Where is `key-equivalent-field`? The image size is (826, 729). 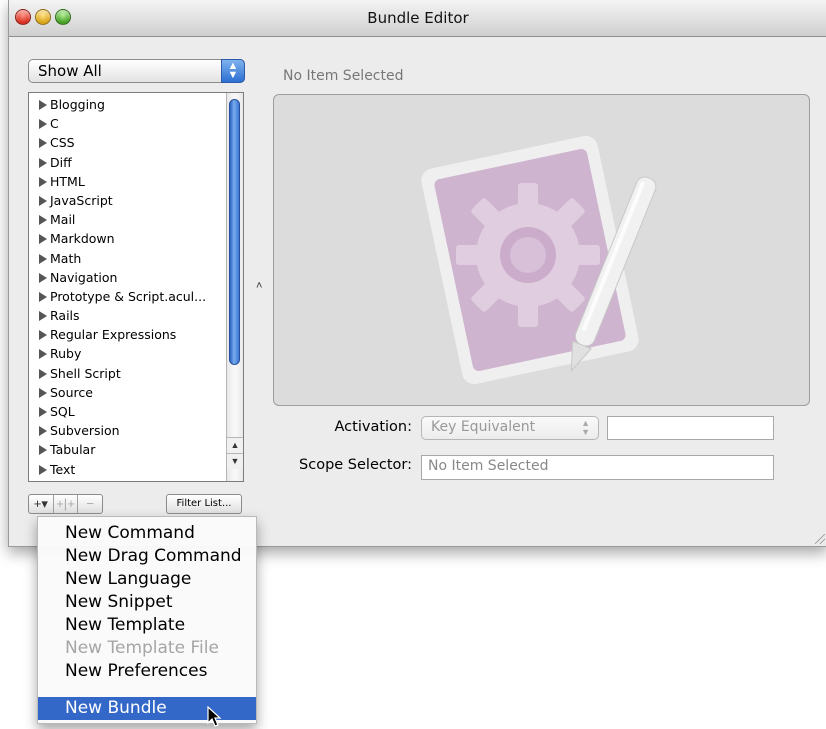
key-equivalent-field is located at coordinates (690, 428).